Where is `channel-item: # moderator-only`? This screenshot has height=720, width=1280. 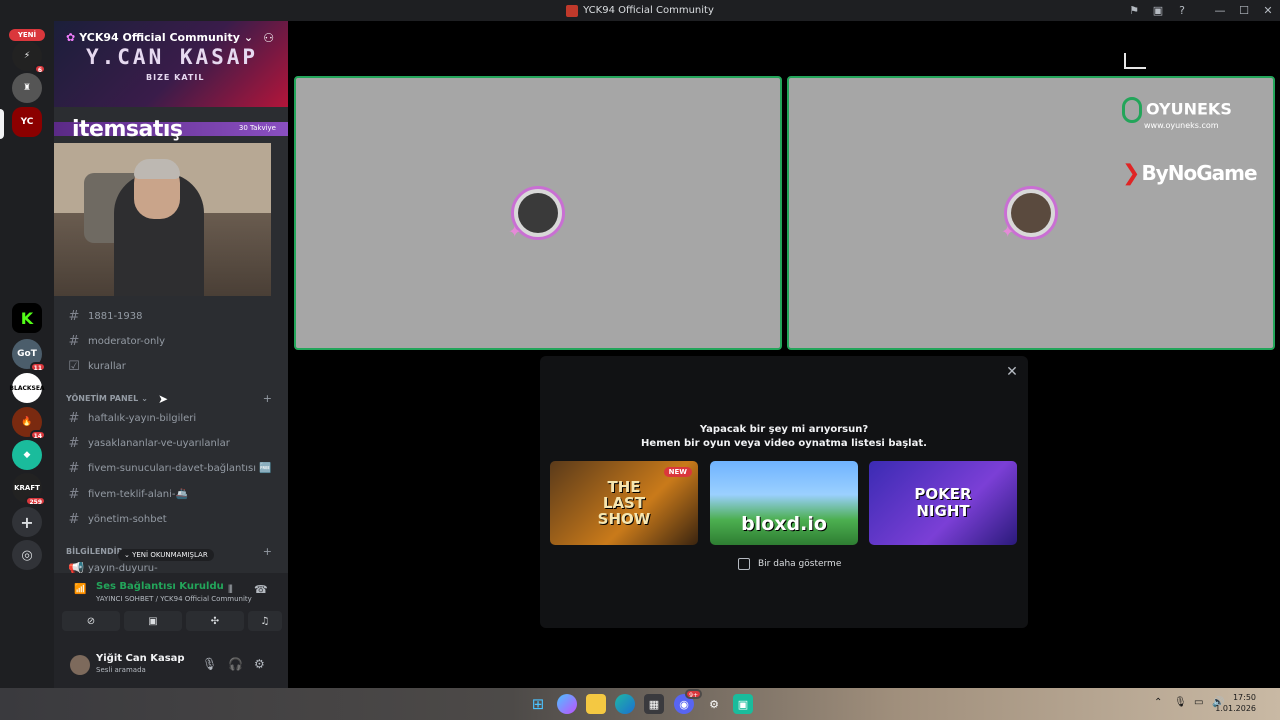
channel-item: # moderator-only is located at coordinates (171, 341).